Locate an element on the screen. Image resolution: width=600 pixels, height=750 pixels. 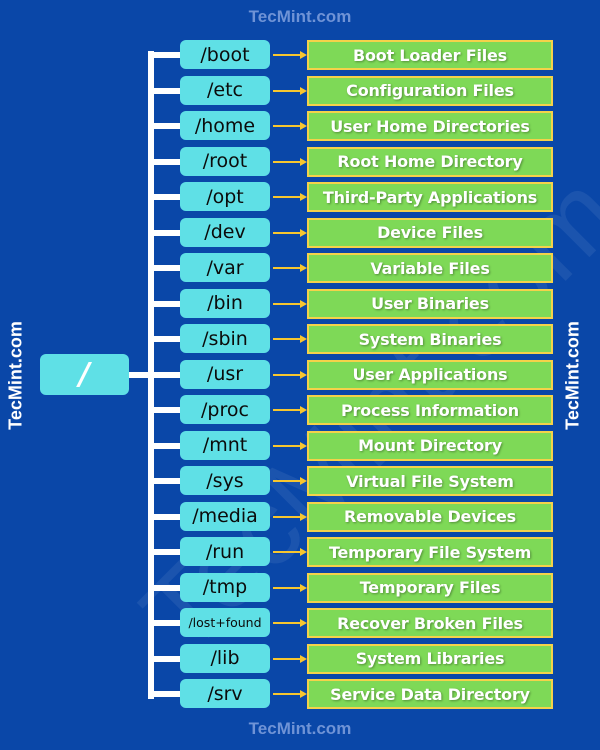
directory-row: /bin User Binaries is located at coordinates (300, 303).